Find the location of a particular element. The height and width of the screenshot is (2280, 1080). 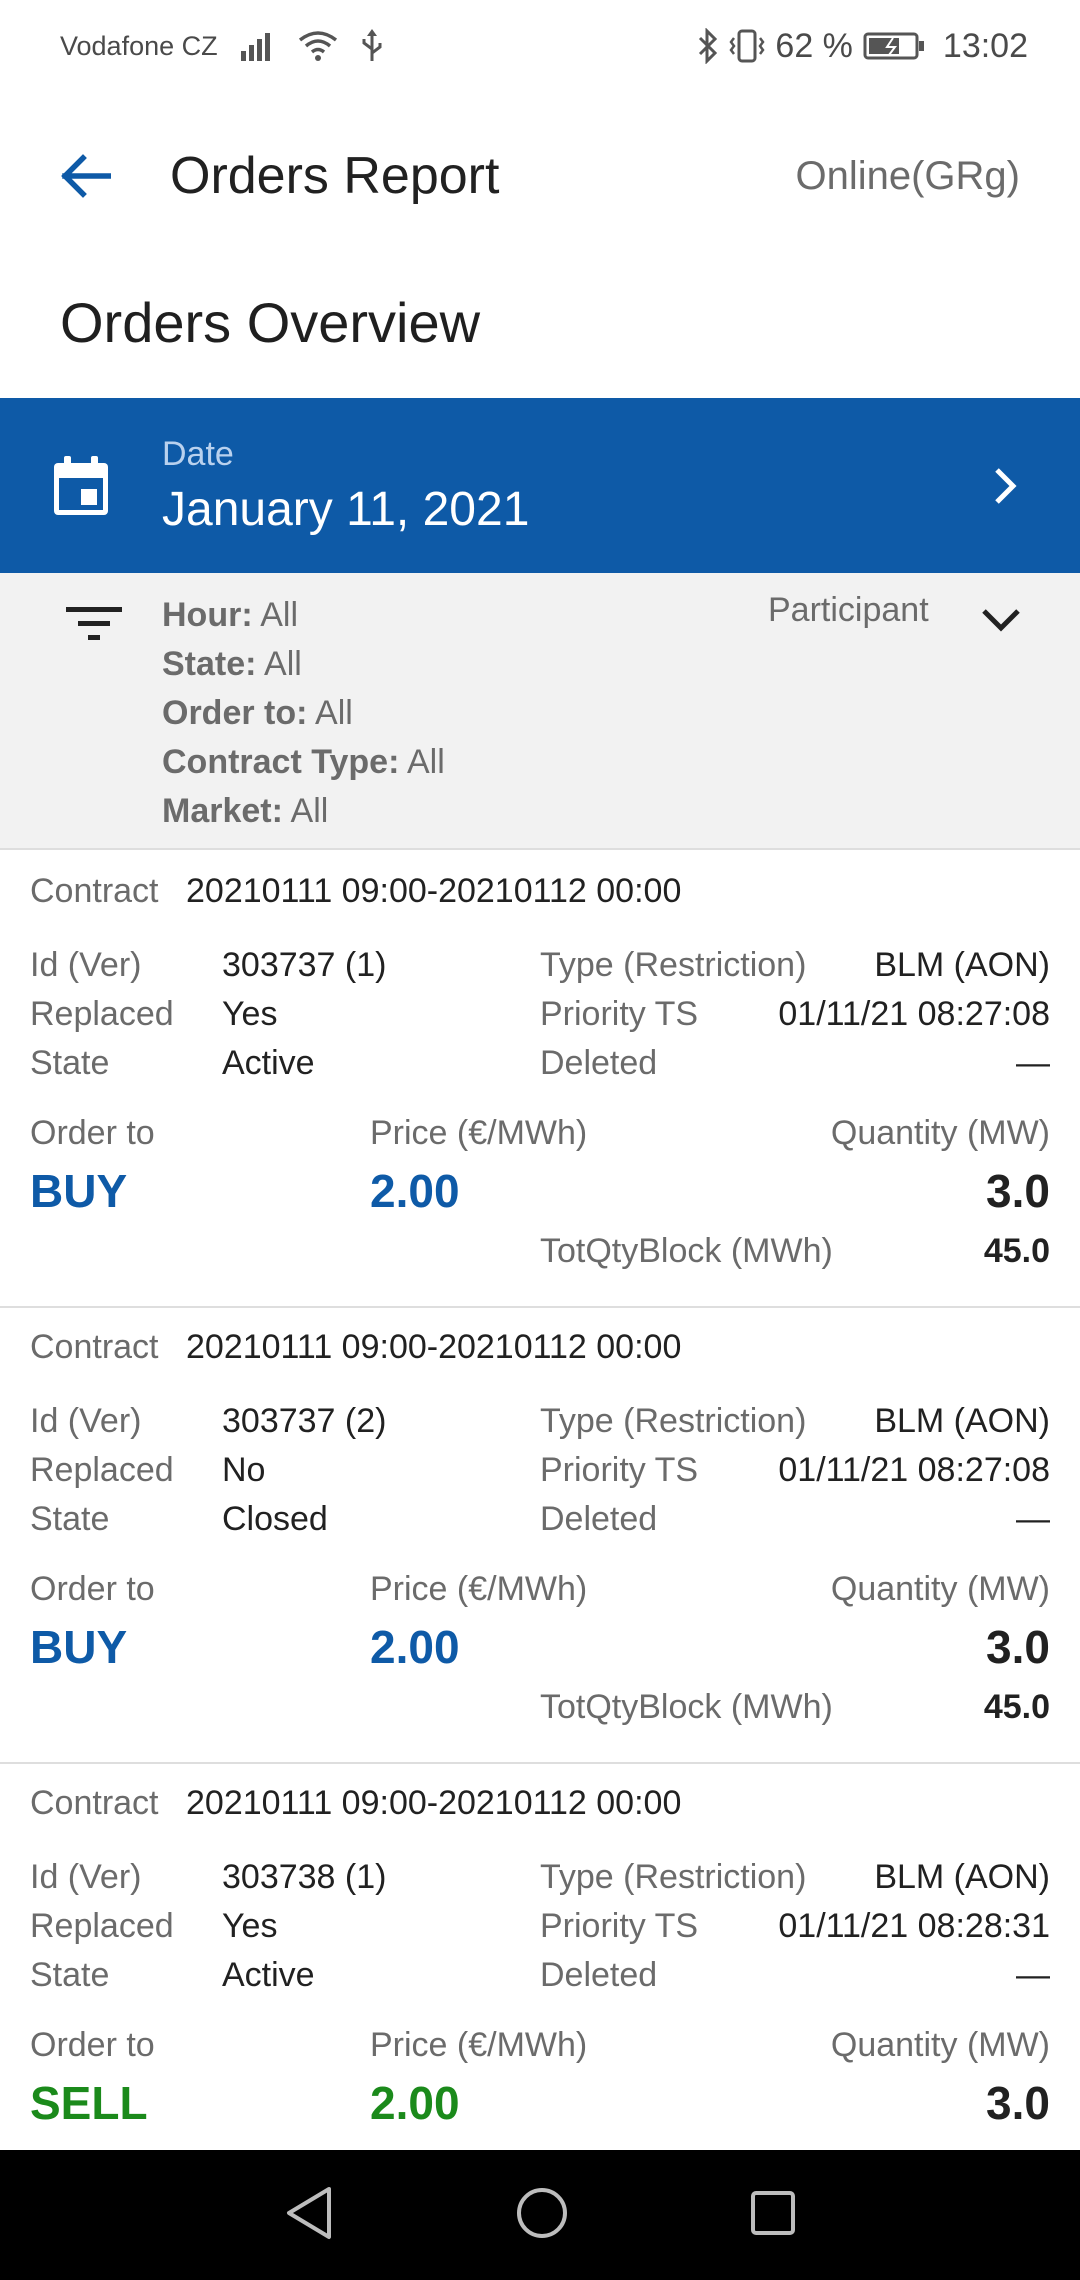

back-button is located at coordinates (85, 176).